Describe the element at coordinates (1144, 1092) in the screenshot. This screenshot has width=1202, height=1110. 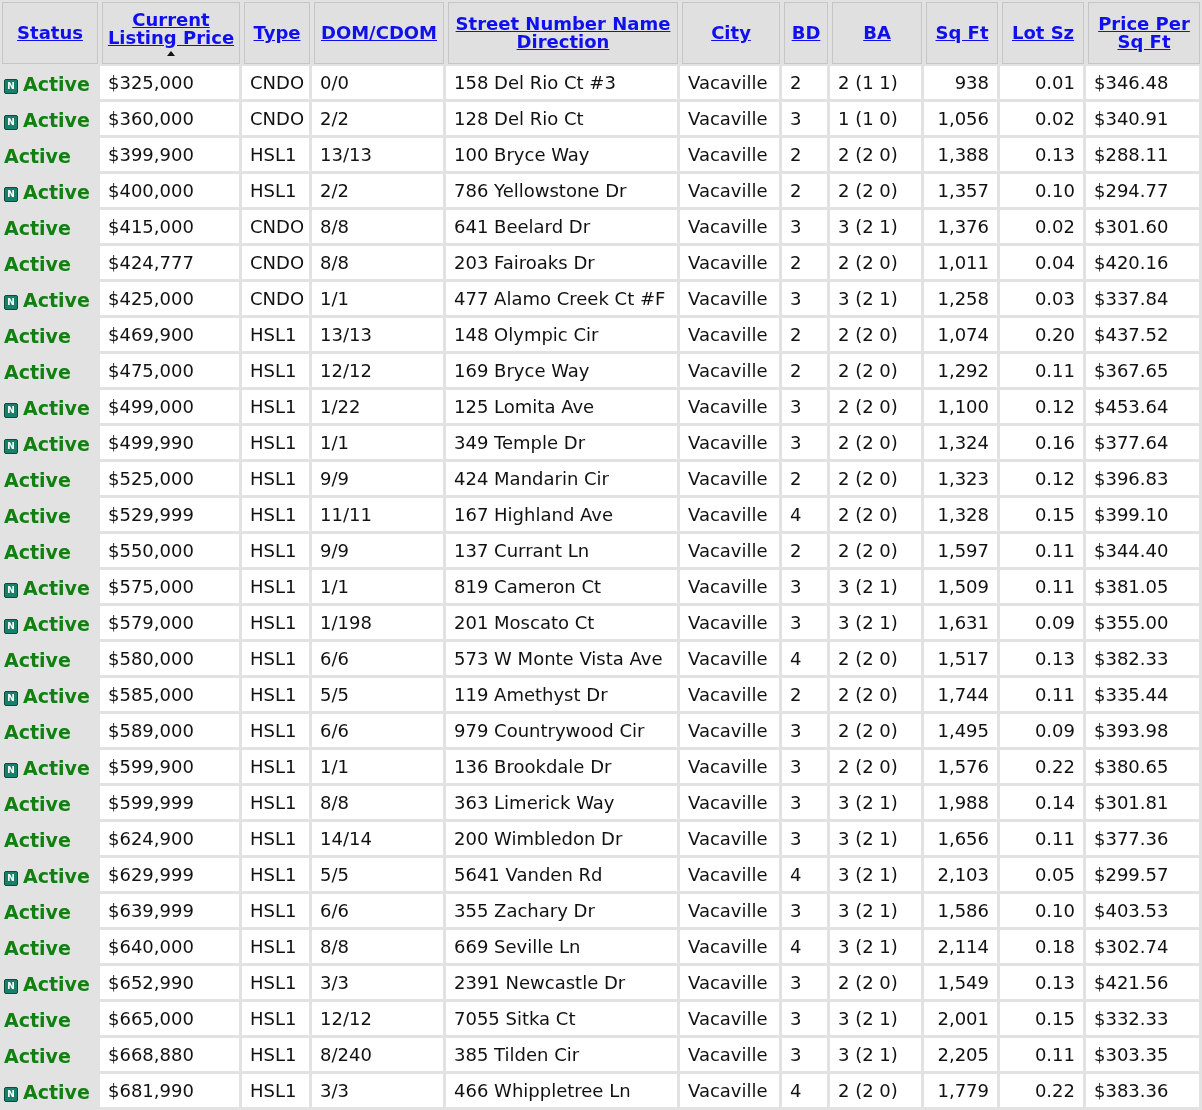
I see `table-cell: $383.36` at that location.